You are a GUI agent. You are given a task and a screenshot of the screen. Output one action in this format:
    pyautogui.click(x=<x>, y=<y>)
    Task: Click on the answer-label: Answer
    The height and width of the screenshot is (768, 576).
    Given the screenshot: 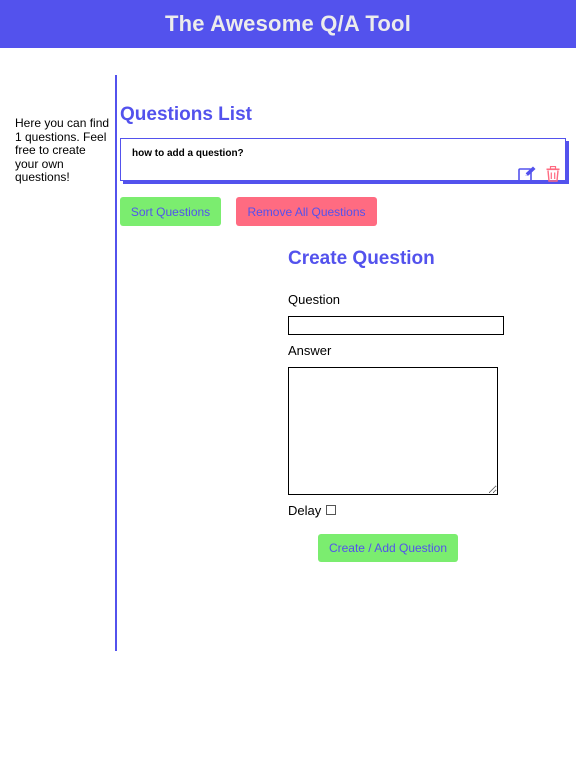 What is the action you would take?
    pyautogui.click(x=310, y=350)
    